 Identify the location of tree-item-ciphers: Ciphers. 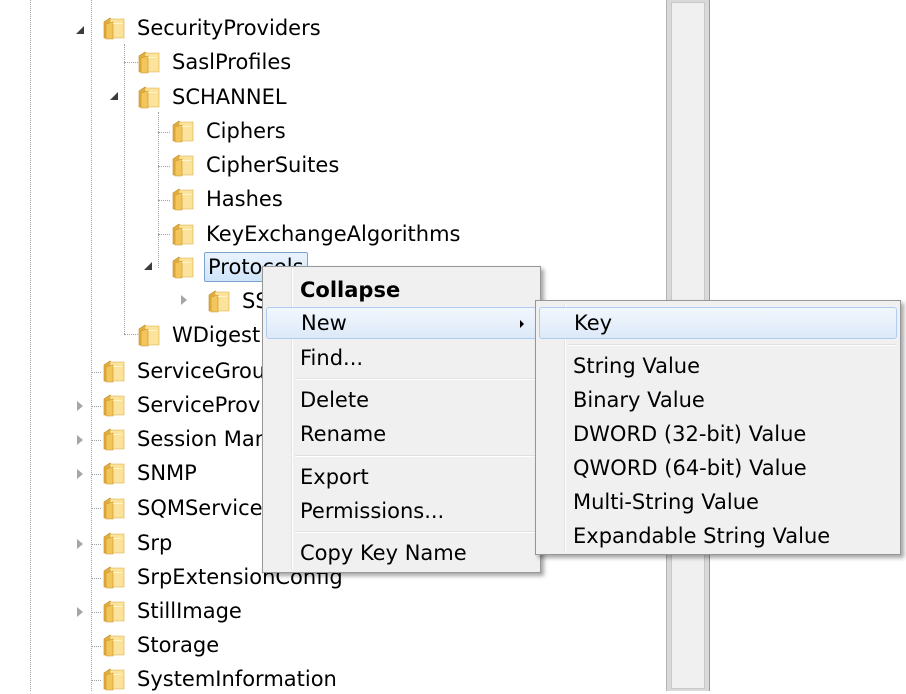
(229, 131).